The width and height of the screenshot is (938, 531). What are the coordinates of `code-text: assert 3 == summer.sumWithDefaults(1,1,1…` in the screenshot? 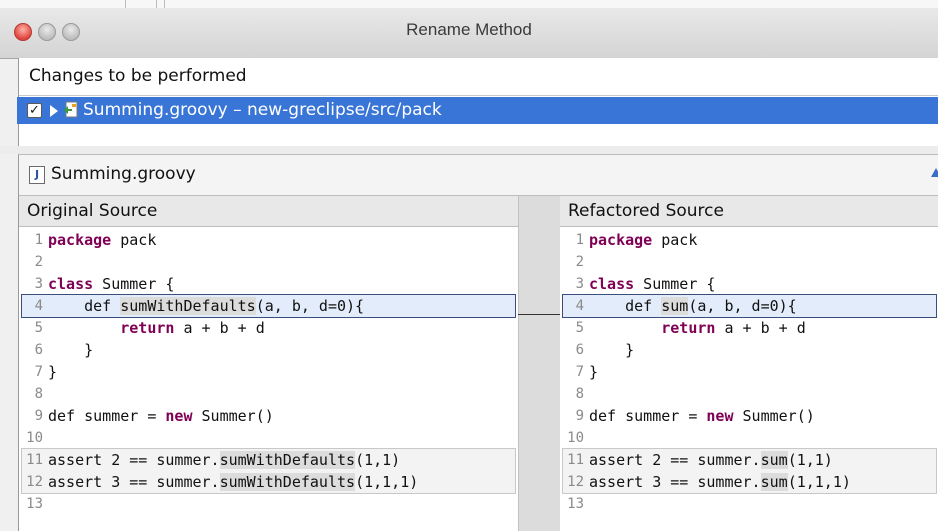 It's located at (233, 482).